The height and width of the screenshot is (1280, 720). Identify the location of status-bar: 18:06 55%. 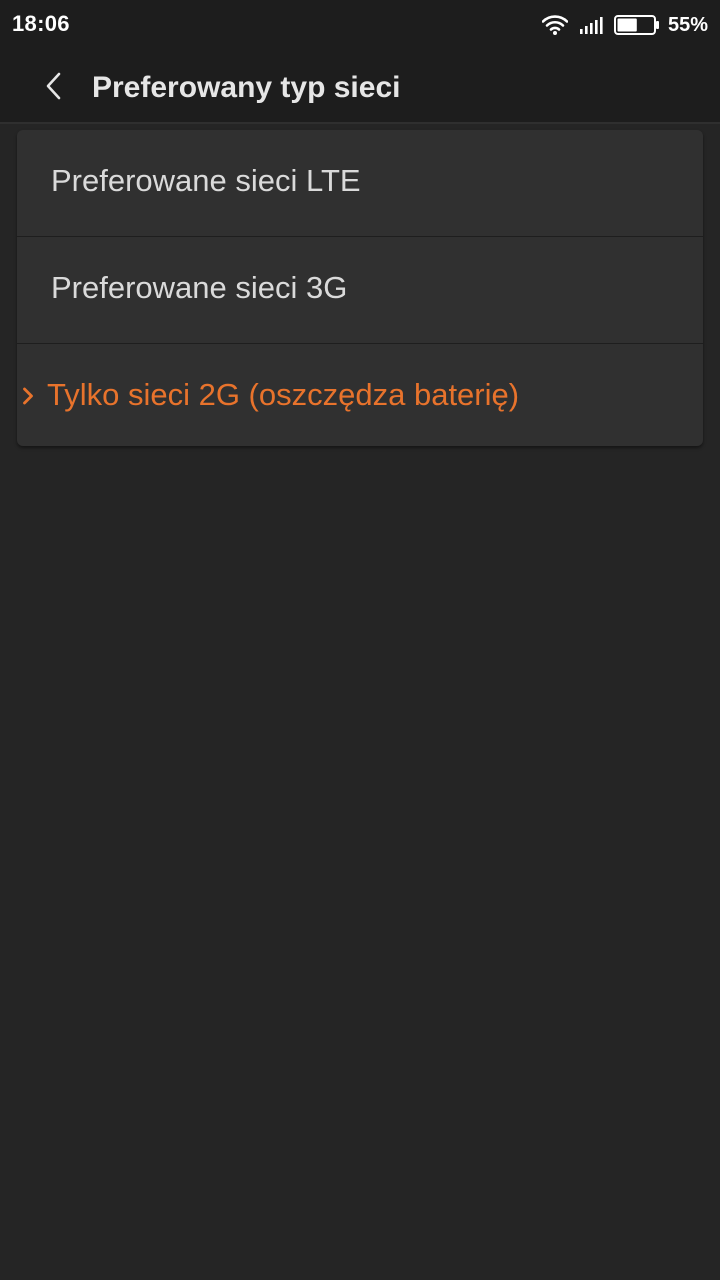
(360, 25).